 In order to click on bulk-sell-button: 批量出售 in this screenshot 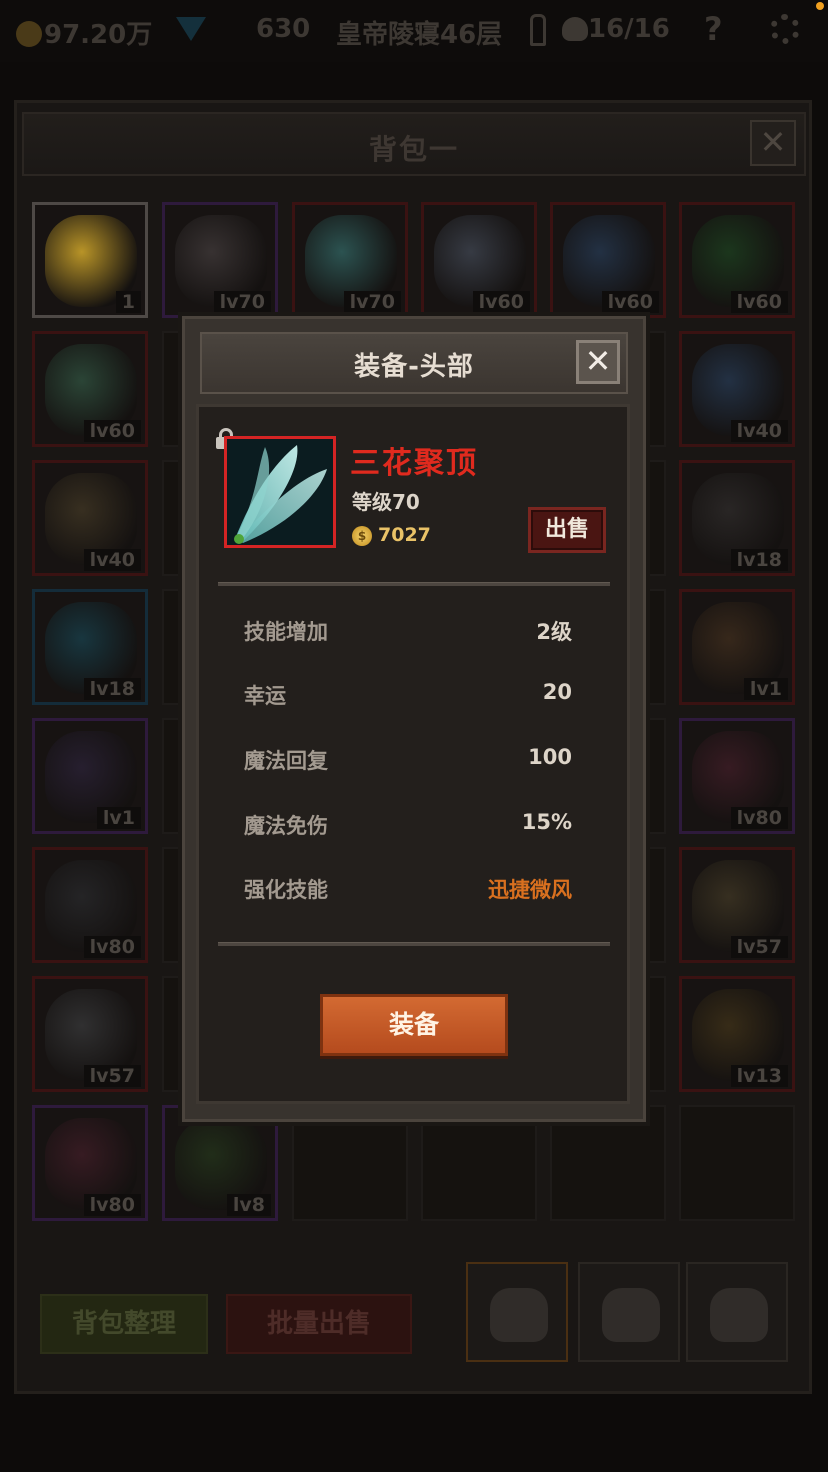, I will do `click(319, 1324)`.